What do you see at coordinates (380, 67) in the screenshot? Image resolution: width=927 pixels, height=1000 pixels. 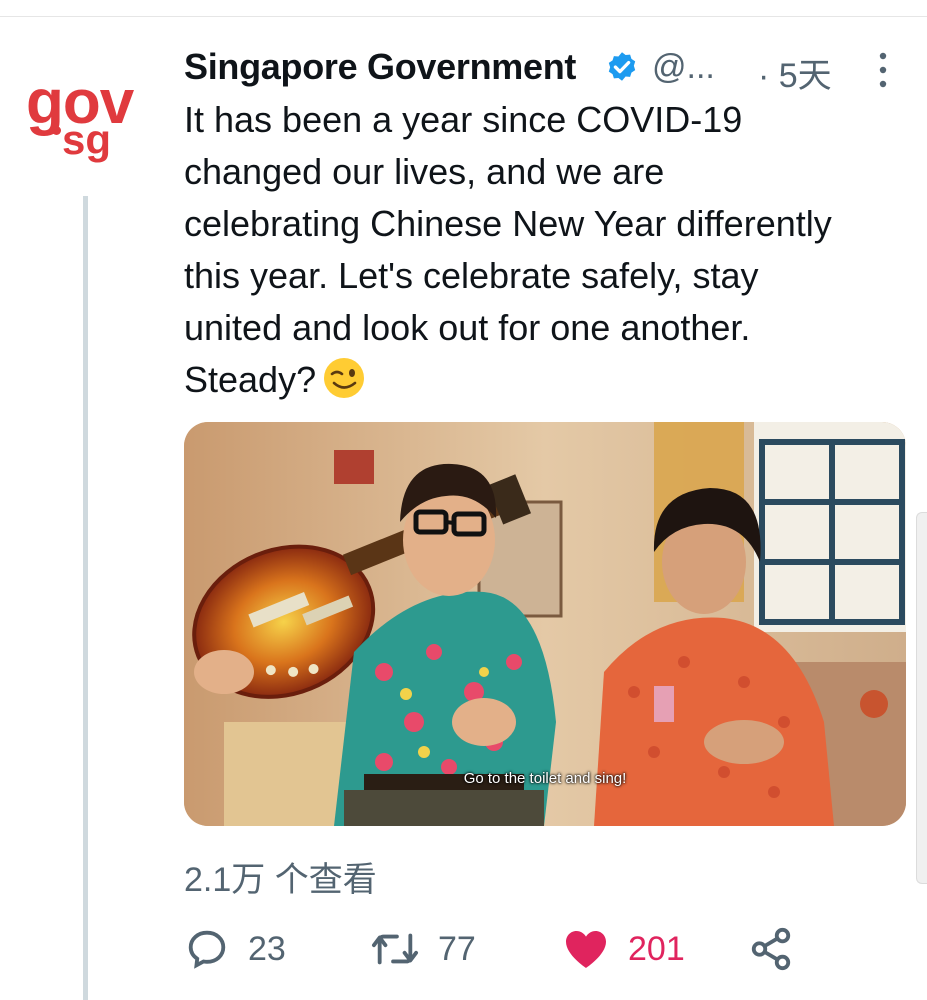 I see `display-name: Singapore Government` at bounding box center [380, 67].